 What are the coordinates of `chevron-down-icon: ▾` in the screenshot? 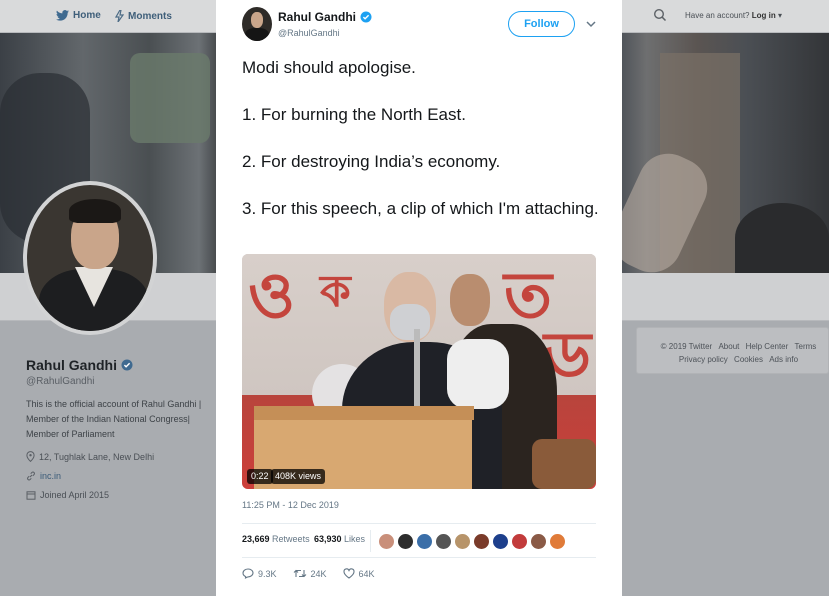 It's located at (779, 15).